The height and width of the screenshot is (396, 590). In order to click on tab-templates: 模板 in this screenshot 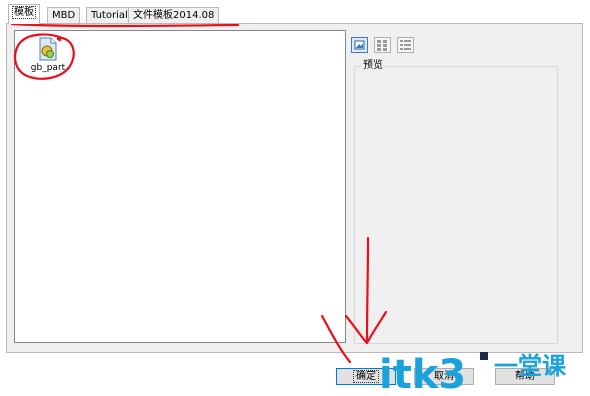, I will do `click(24, 14)`.